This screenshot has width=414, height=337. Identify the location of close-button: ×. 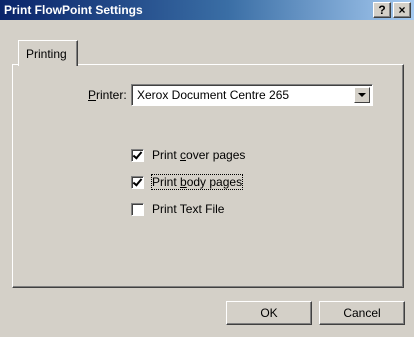
(402, 10).